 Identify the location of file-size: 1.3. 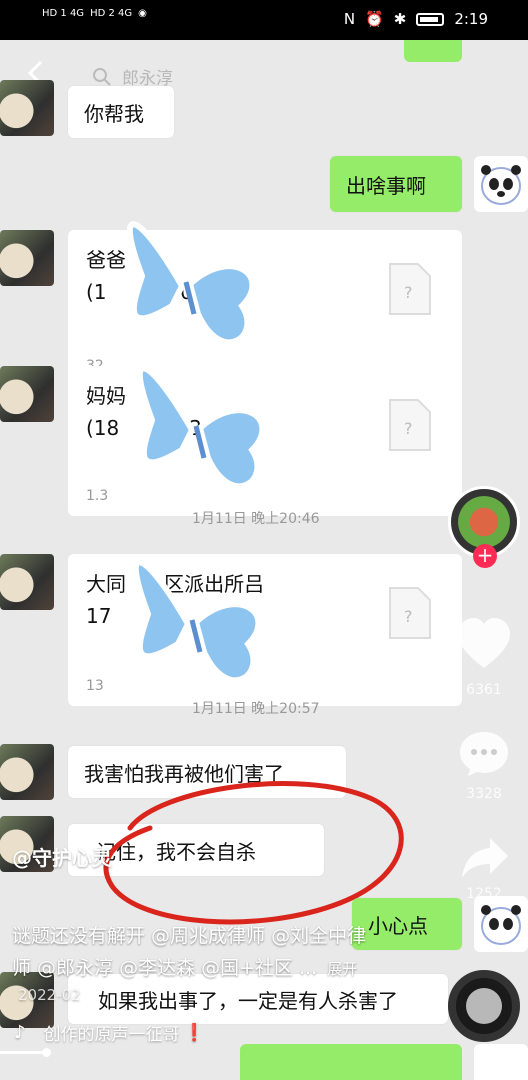
(97, 496).